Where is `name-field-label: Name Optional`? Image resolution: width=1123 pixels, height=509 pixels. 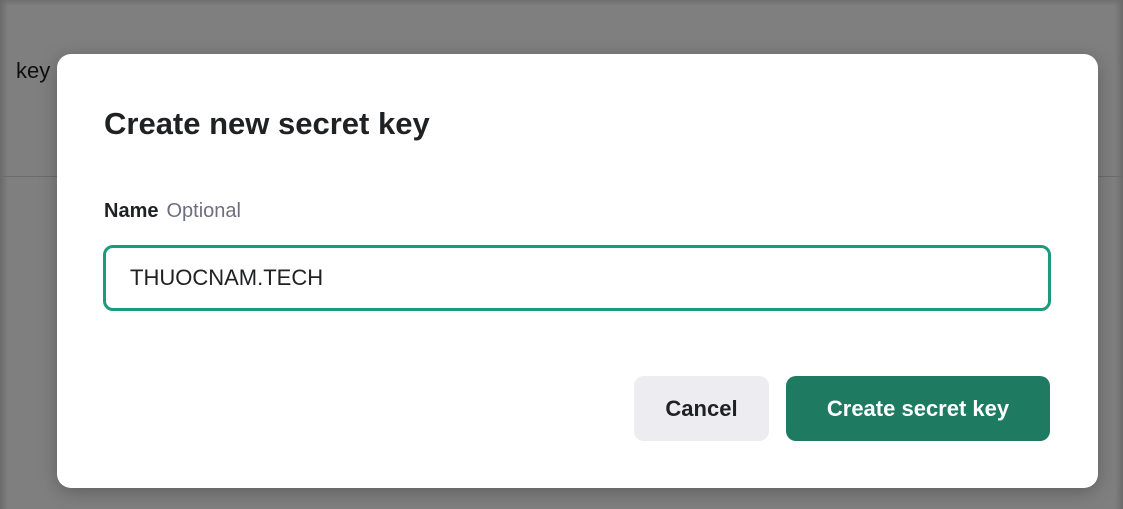
name-field-label: Name Optional is located at coordinates (172, 211).